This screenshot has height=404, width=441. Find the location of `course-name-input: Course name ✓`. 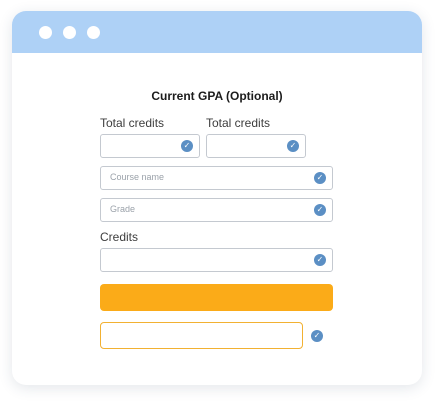

course-name-input: Course name ✓ is located at coordinates (216, 178).